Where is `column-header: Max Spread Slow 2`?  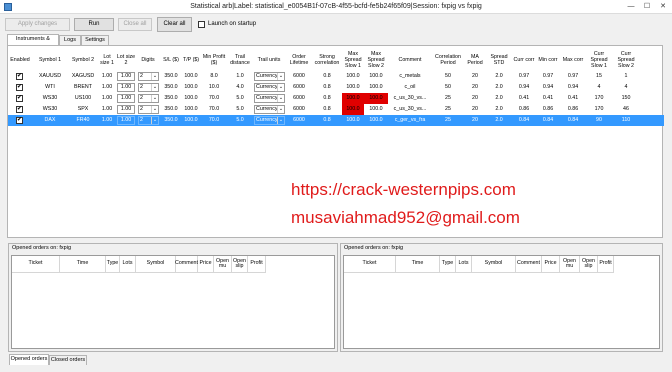
column-header: Max Spread Slow 2 is located at coordinates (376, 60).